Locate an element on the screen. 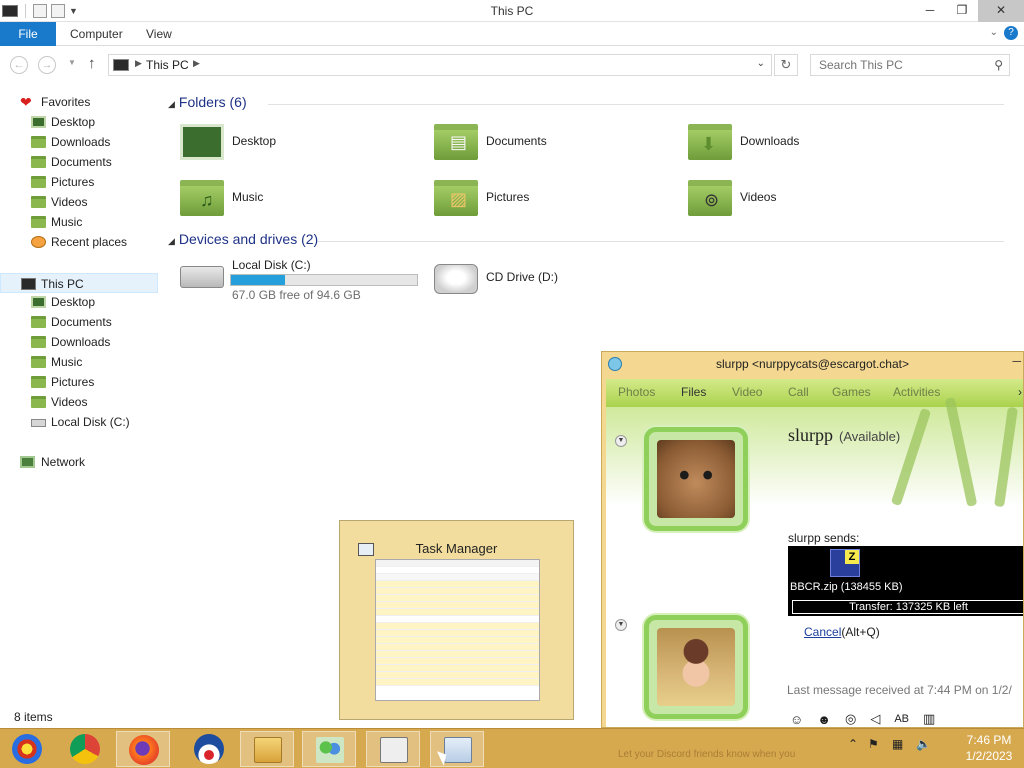 The height and width of the screenshot is (768, 1024). show-hidden-icons: ⌃ is located at coordinates (853, 744).